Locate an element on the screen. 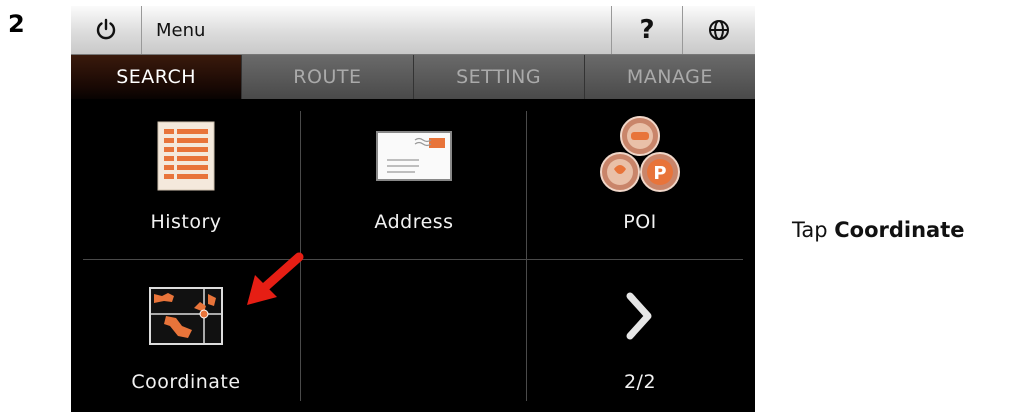 The width and height of the screenshot is (1016, 414). poi-button: P POI is located at coordinates (640, 177).